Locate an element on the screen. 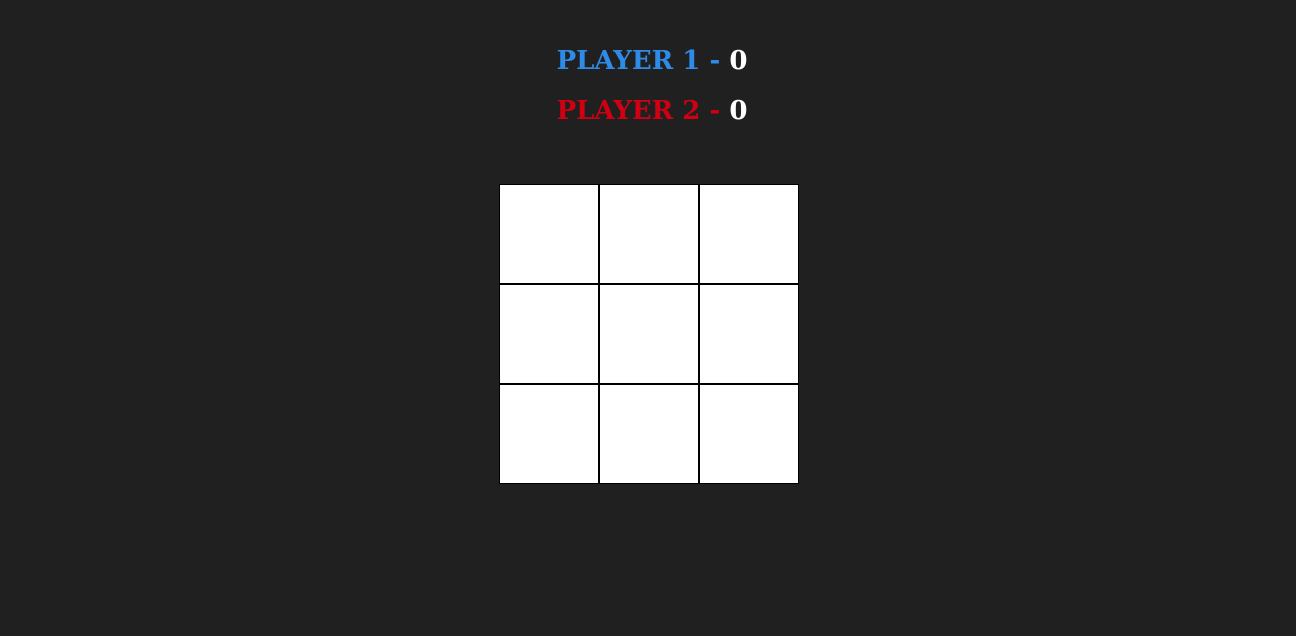 The width and height of the screenshot is (1296, 636). tic-tac-toe-board is located at coordinates (649, 334).